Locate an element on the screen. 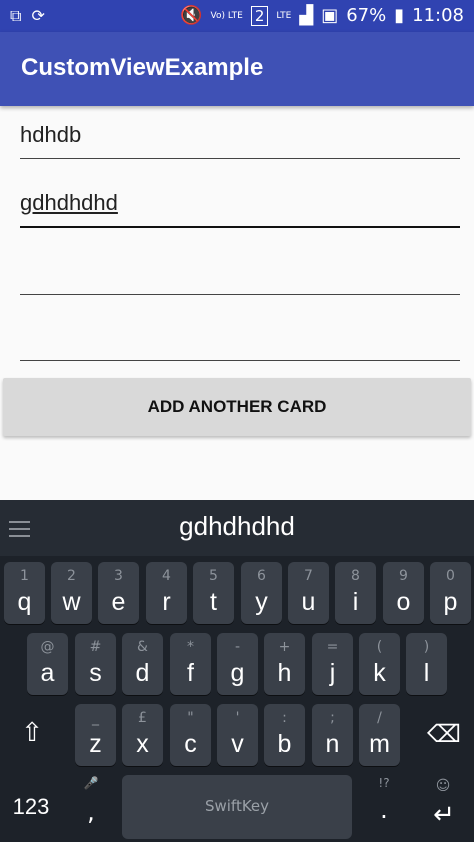 The image size is (474, 842). status-bar: ⧉ ⟳ 🔇 Vo) LTE 2 LTE ▟ ▣ 67% ▮ 11:08 is located at coordinates (237, 16).